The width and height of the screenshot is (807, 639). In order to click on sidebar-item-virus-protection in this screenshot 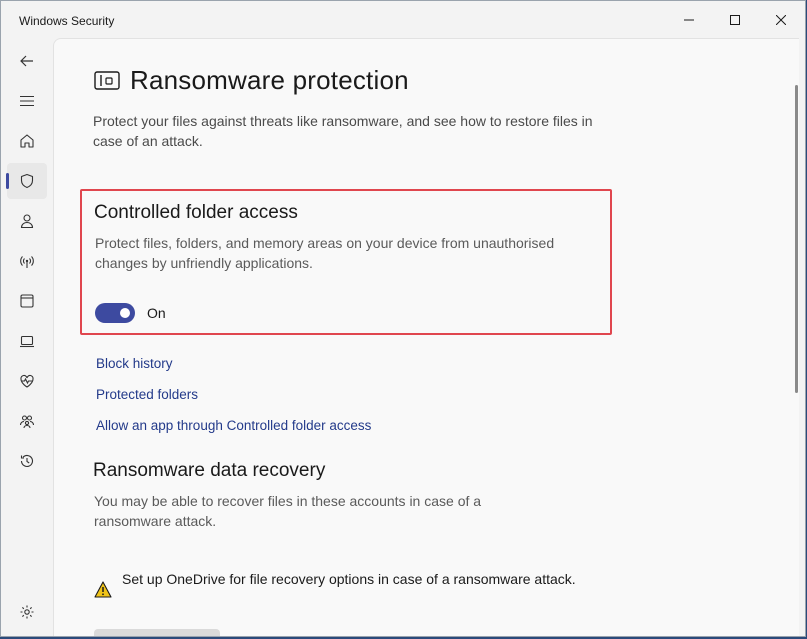, I will do `click(26, 181)`.